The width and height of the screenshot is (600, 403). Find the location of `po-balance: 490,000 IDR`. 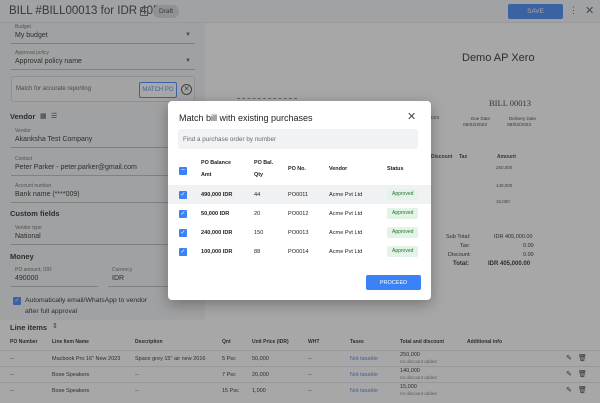

po-balance: 490,000 IDR is located at coordinates (217, 195).